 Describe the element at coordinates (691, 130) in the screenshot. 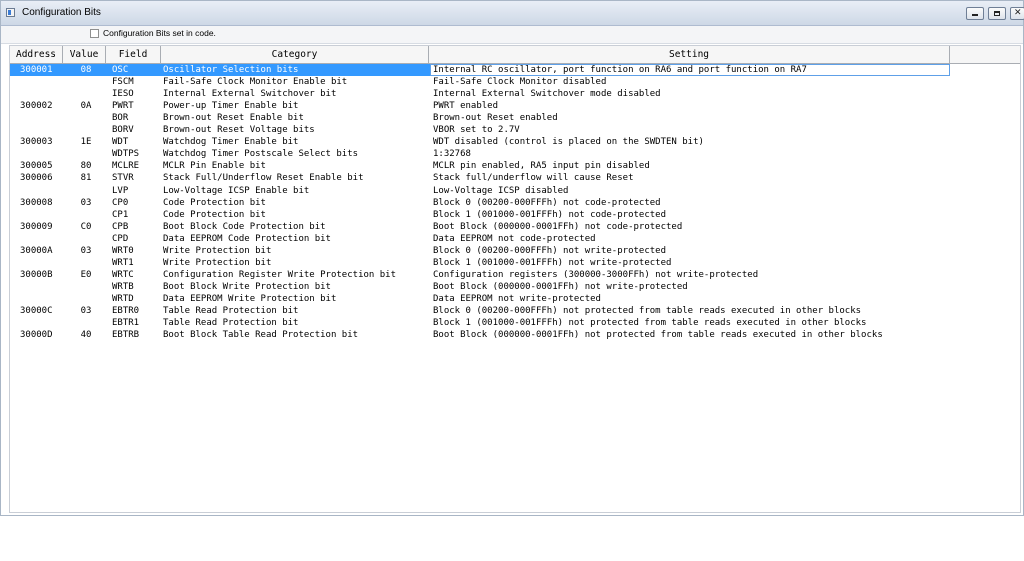

I see `setting-cell: VBOR set to 2.7V` at that location.